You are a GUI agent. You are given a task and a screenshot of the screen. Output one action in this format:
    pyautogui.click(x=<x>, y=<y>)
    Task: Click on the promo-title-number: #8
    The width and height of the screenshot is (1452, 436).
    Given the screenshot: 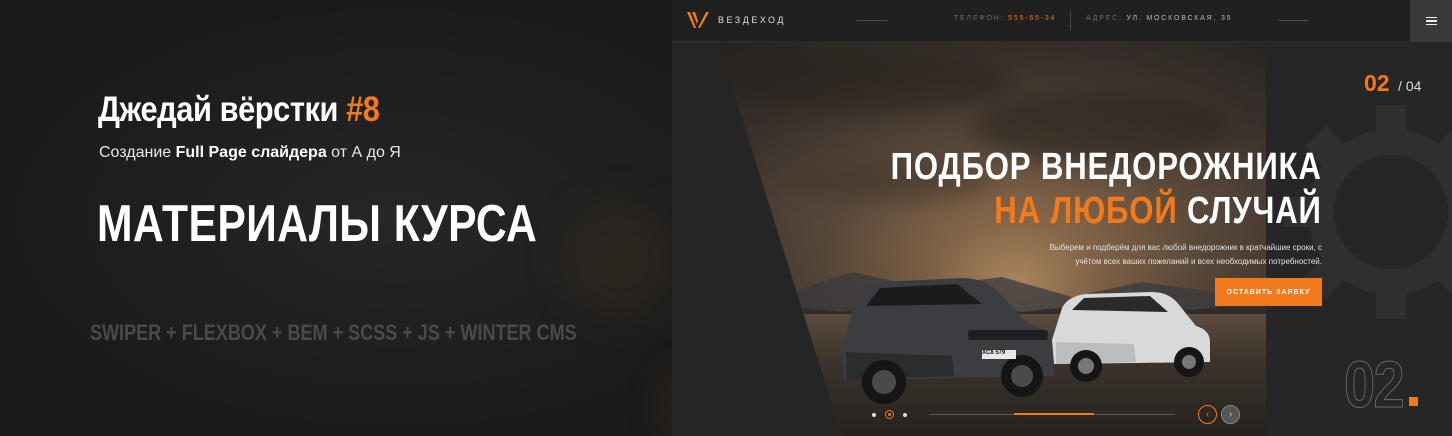 What is the action you would take?
    pyautogui.click(x=363, y=109)
    